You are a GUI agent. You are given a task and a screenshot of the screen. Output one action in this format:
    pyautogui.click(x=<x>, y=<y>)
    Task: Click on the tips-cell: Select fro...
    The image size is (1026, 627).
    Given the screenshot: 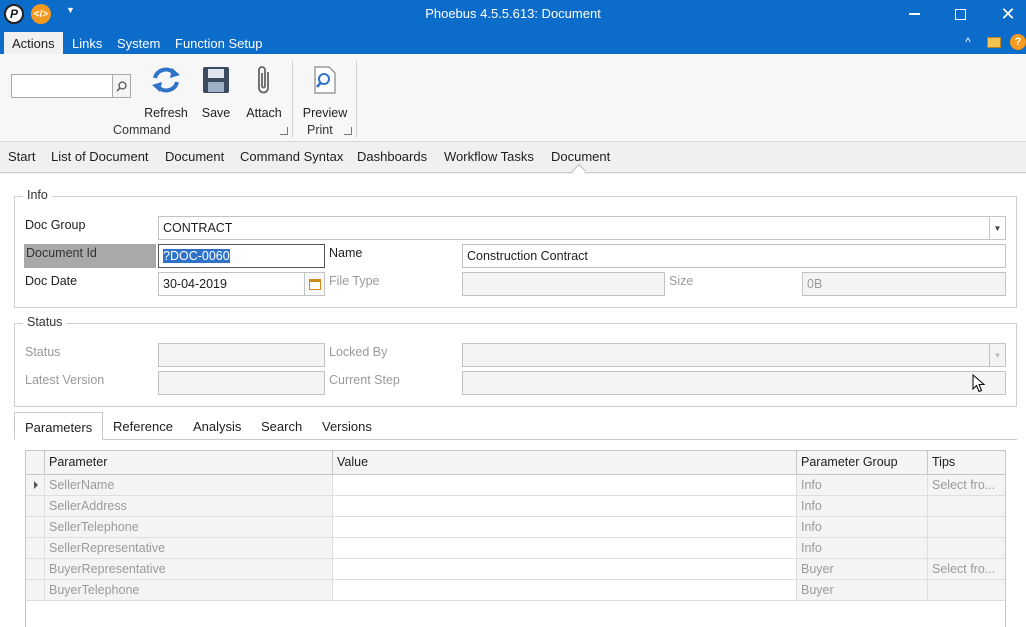 What is the action you would take?
    pyautogui.click(x=966, y=485)
    